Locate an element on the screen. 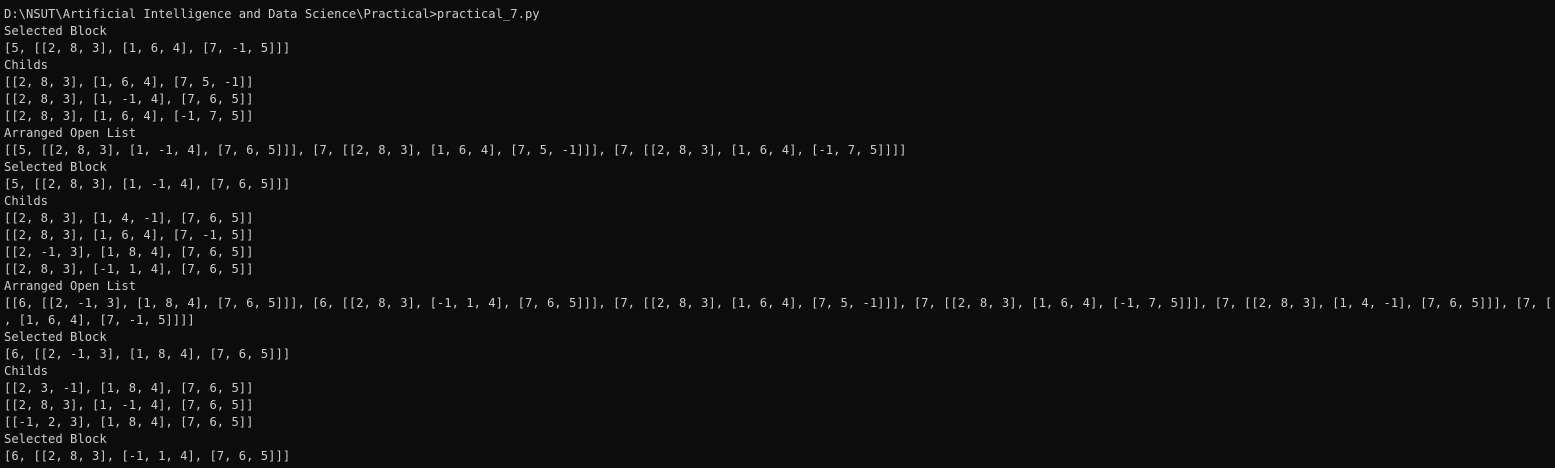 This screenshot has width=1555, height=468. output-line: [[2, 8, 3], [-1, 1, 4], [7, 6, 5]] is located at coordinates (129, 269).